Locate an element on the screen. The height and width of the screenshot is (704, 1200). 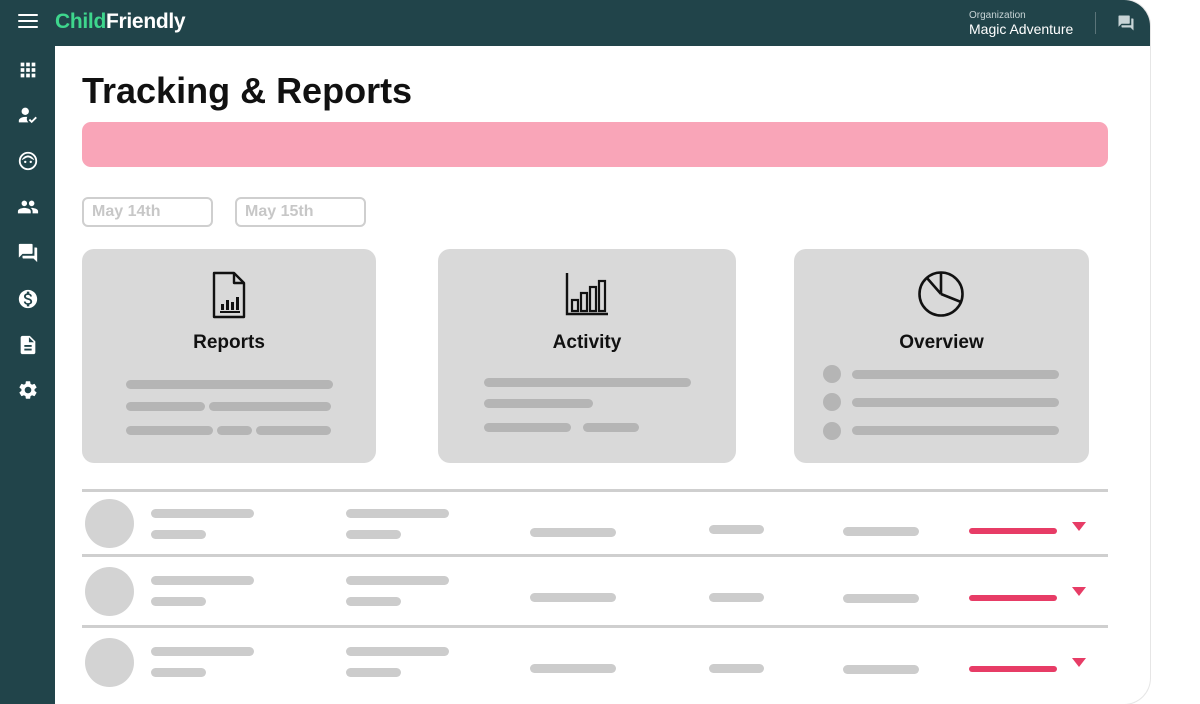
card-title: Activity is located at coordinates (587, 342).